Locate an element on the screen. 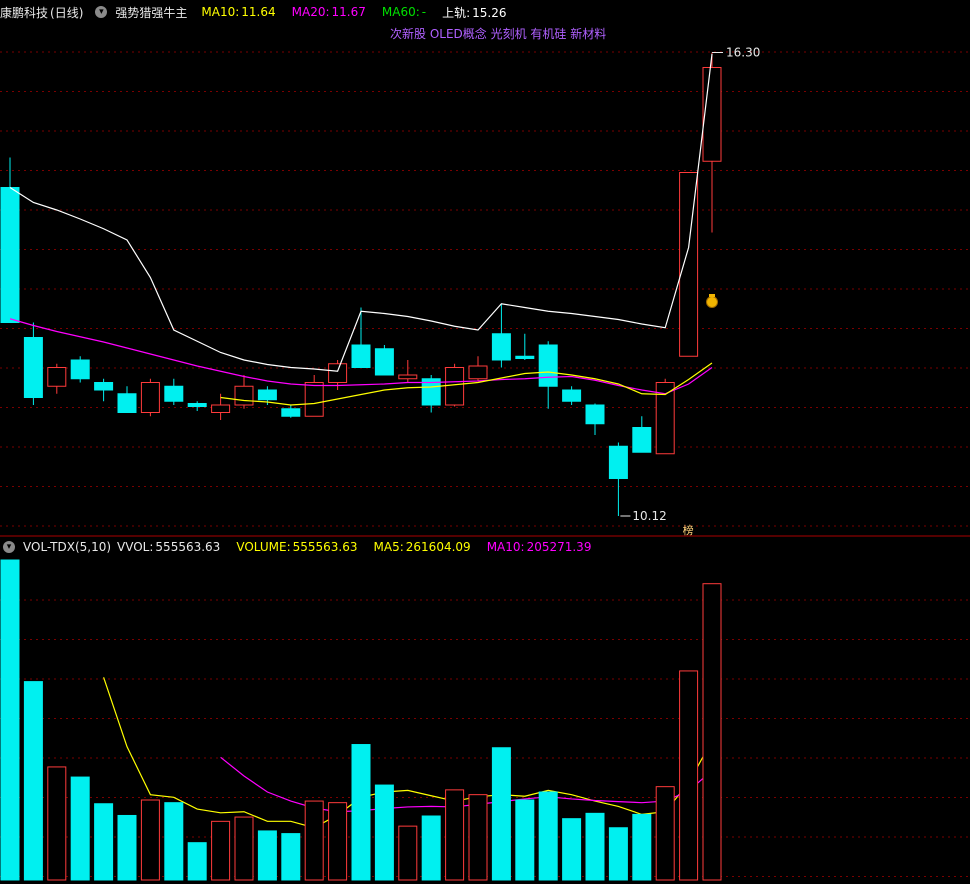 Image resolution: width=970 pixels, height=884 pixels. money-bag-icon is located at coordinates (712, 302).